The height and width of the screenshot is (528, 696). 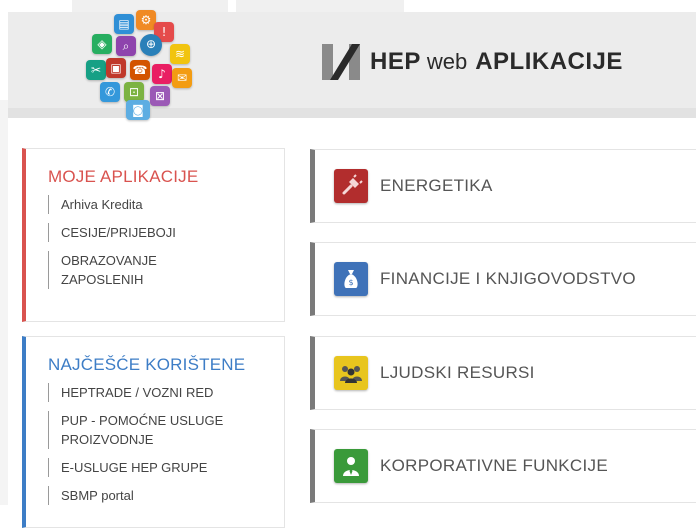 What do you see at coordinates (395, 61) in the screenshot?
I see `brand-hep-text: HEP` at bounding box center [395, 61].